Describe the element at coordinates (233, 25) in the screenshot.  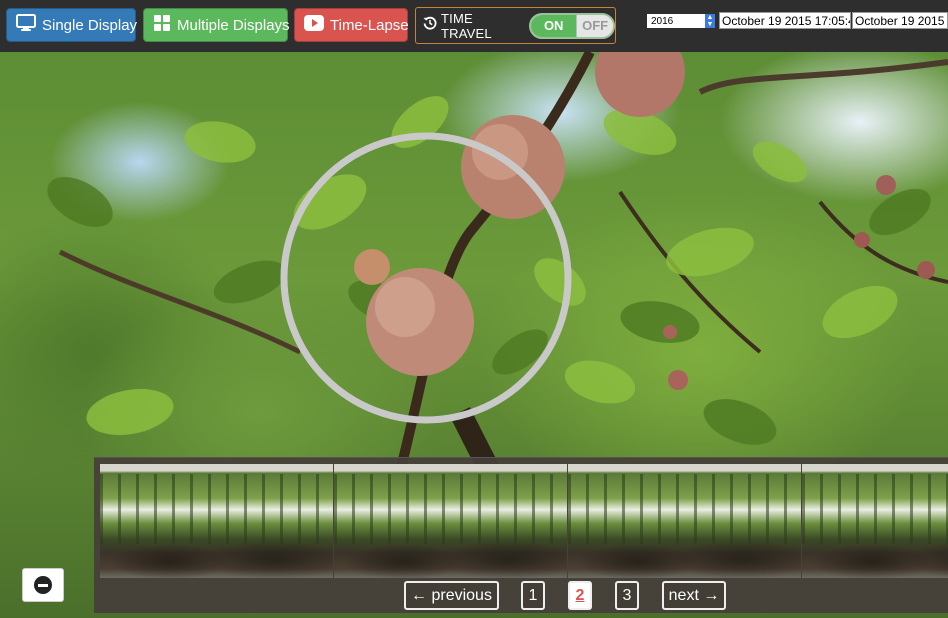
I see `multiple-displays-label: Multiple Displays` at that location.